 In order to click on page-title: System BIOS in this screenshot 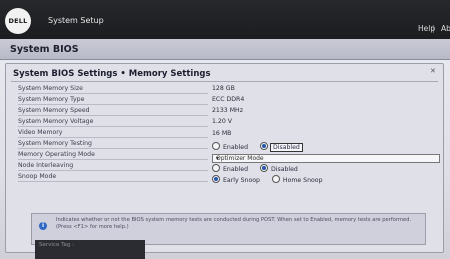, I will do `click(44, 49)`.